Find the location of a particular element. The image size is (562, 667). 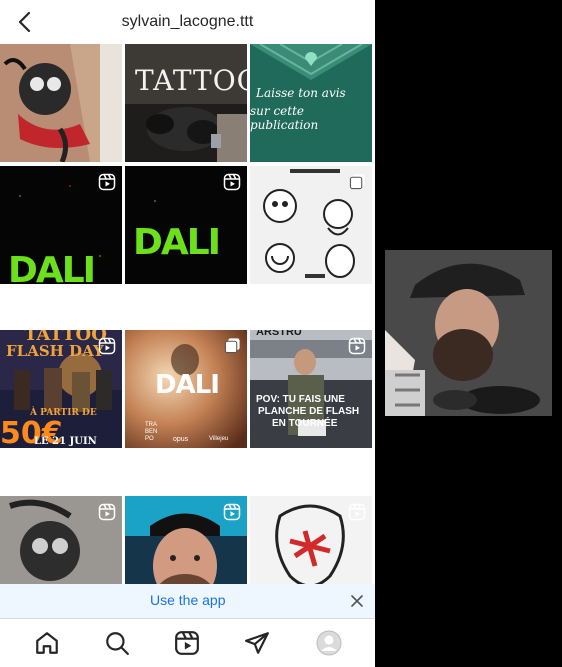

profile-header: sylvain_lacogne.ttt is located at coordinates (187, 22).